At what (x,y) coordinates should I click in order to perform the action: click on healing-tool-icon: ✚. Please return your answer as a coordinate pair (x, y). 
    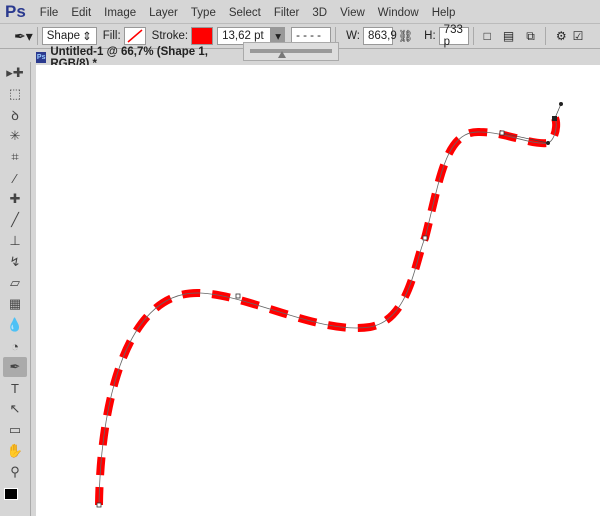
    Looking at the image, I should click on (15, 199).